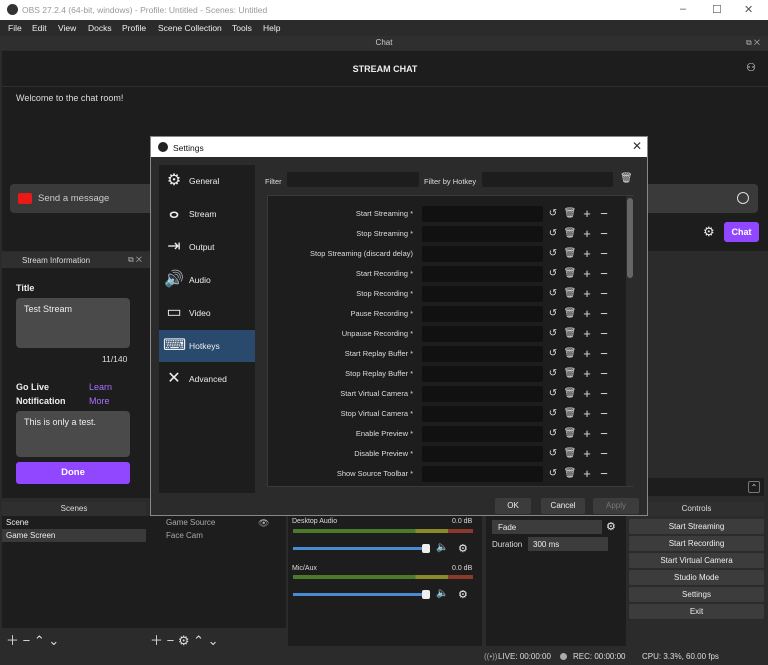 Image resolution: width=768 pixels, height=665 pixels. Describe the element at coordinates (696, 577) in the screenshot. I see `studio-mode-button: Studio Mode` at that location.